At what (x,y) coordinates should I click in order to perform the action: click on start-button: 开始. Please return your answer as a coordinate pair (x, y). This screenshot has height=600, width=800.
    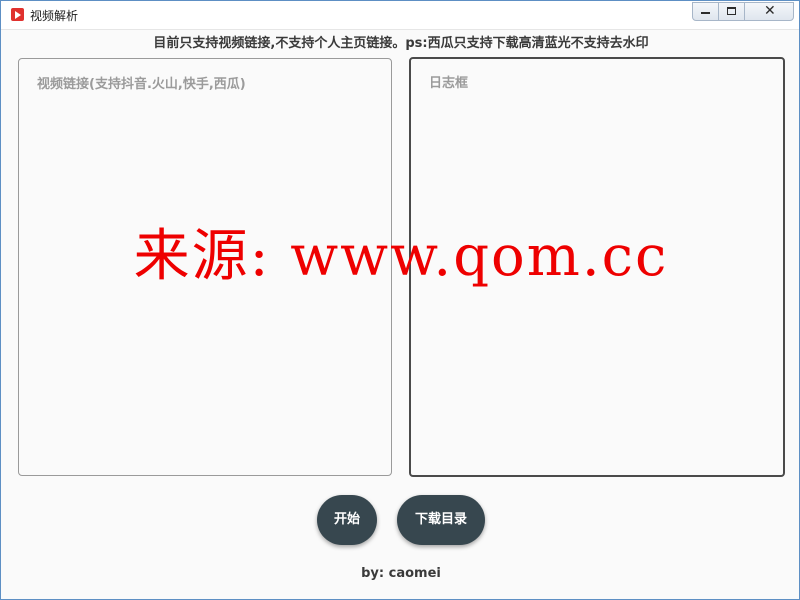
    Looking at the image, I should click on (347, 520).